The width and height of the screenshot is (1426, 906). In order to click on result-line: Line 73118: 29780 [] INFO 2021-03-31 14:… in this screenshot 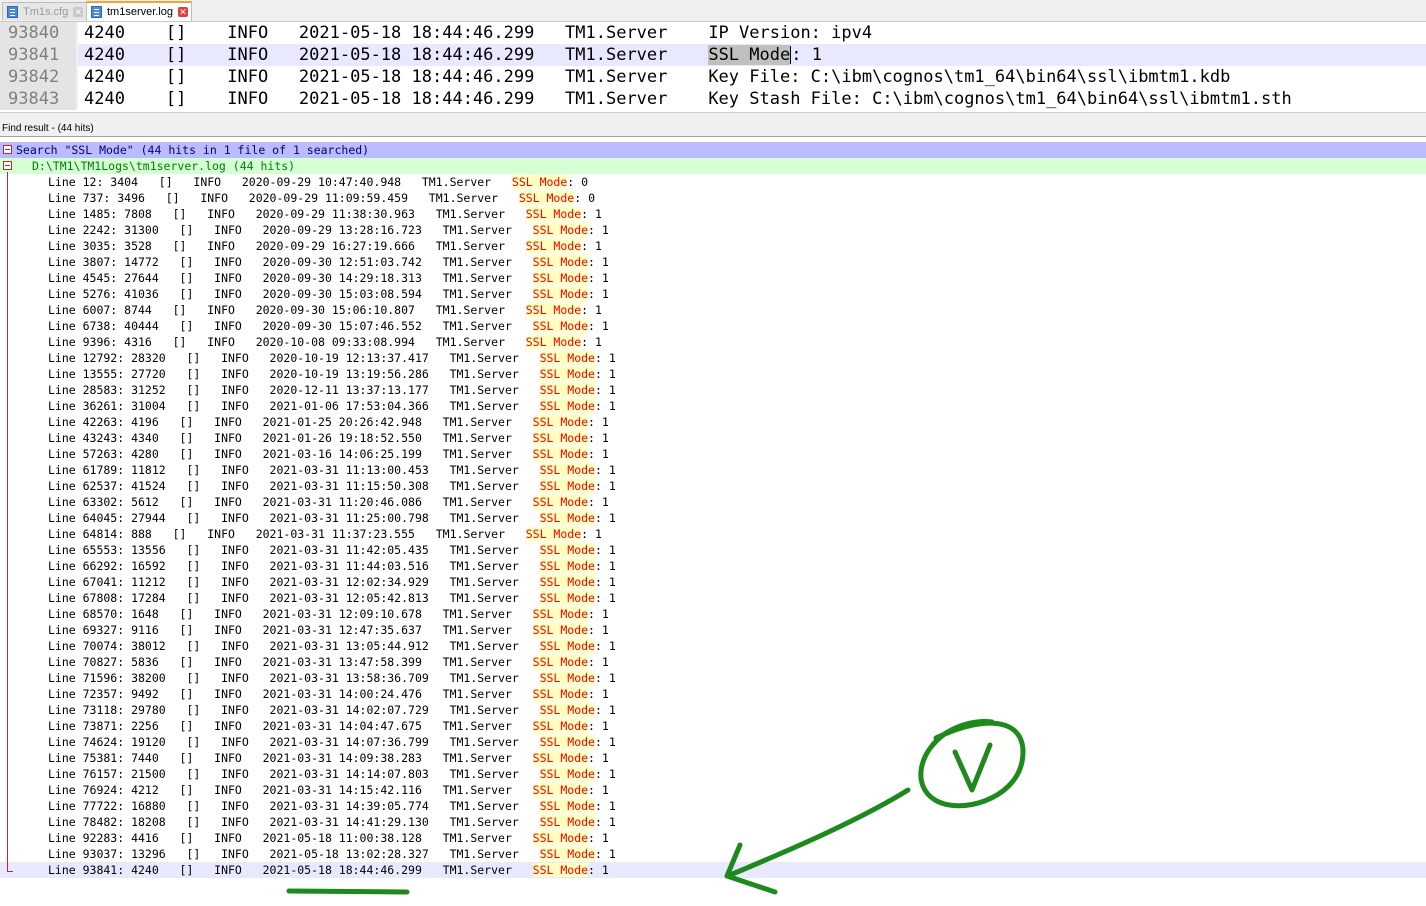, I will do `click(713, 710)`.